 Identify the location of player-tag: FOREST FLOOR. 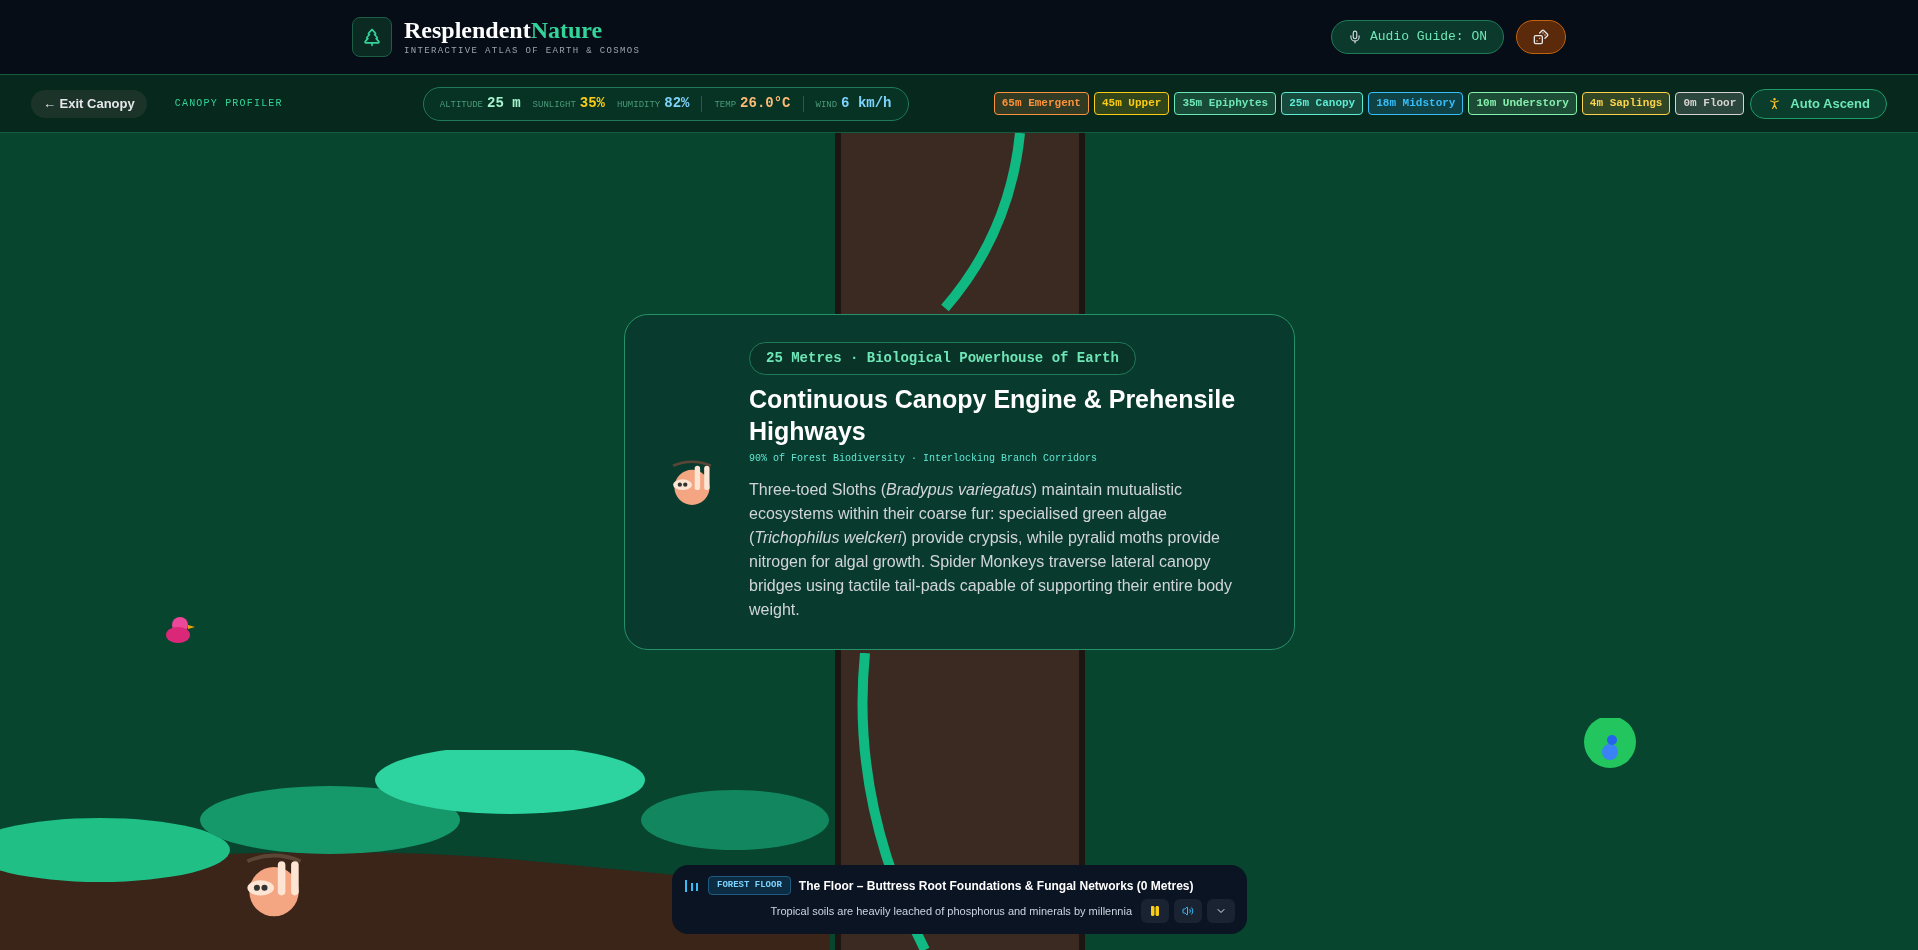
(749, 885).